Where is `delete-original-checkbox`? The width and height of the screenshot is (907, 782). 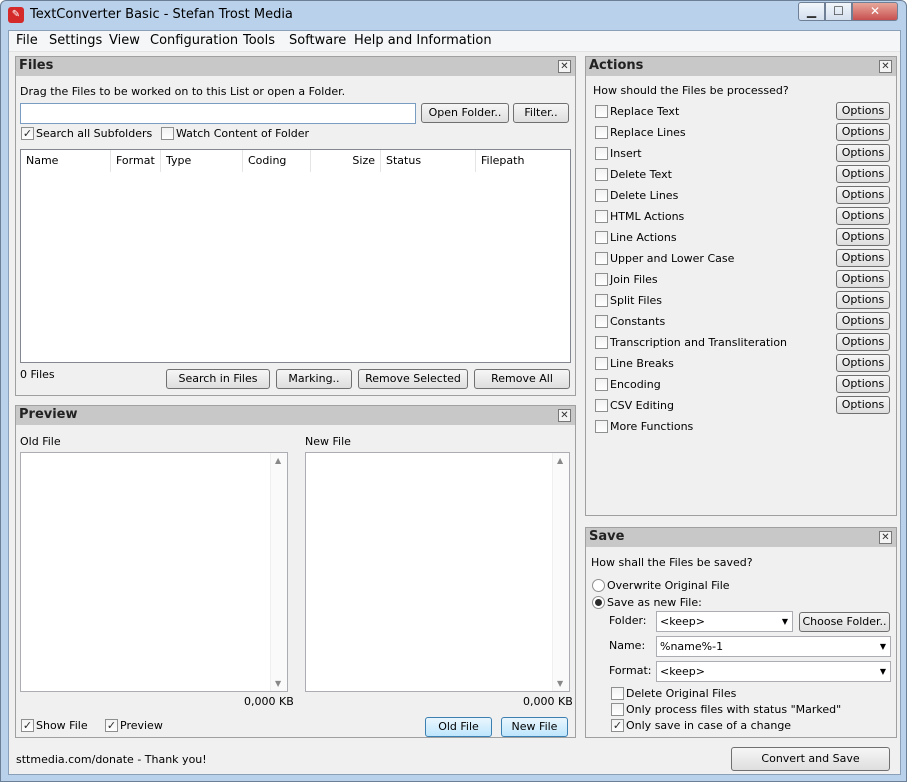 delete-original-checkbox is located at coordinates (617, 693).